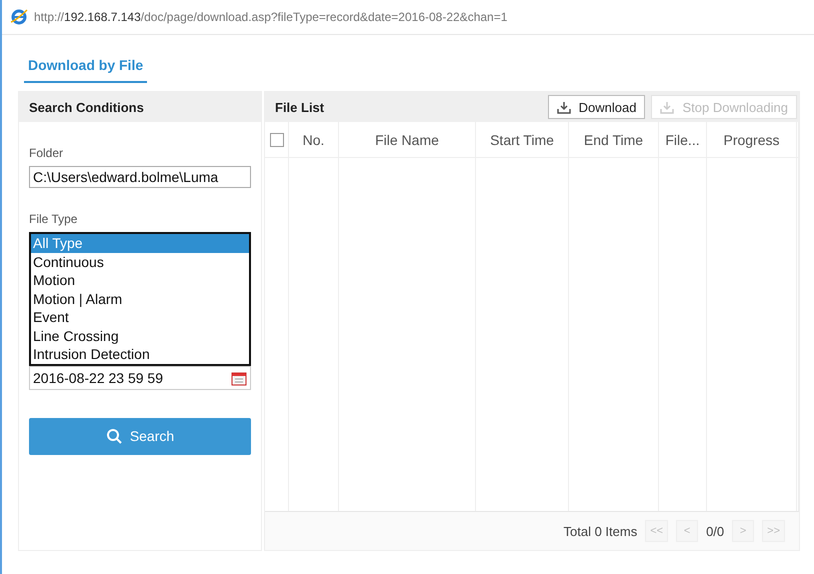  I want to click on end-time-field: 2016-08-22 23 59 59, so click(140, 378).